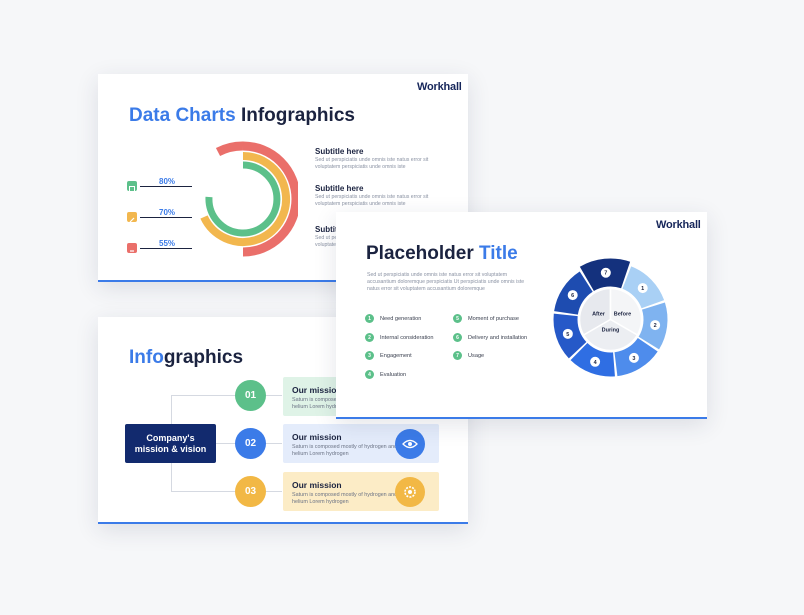 This screenshot has width=804, height=615. Describe the element at coordinates (410, 444) in the screenshot. I see `eye-icon` at that location.